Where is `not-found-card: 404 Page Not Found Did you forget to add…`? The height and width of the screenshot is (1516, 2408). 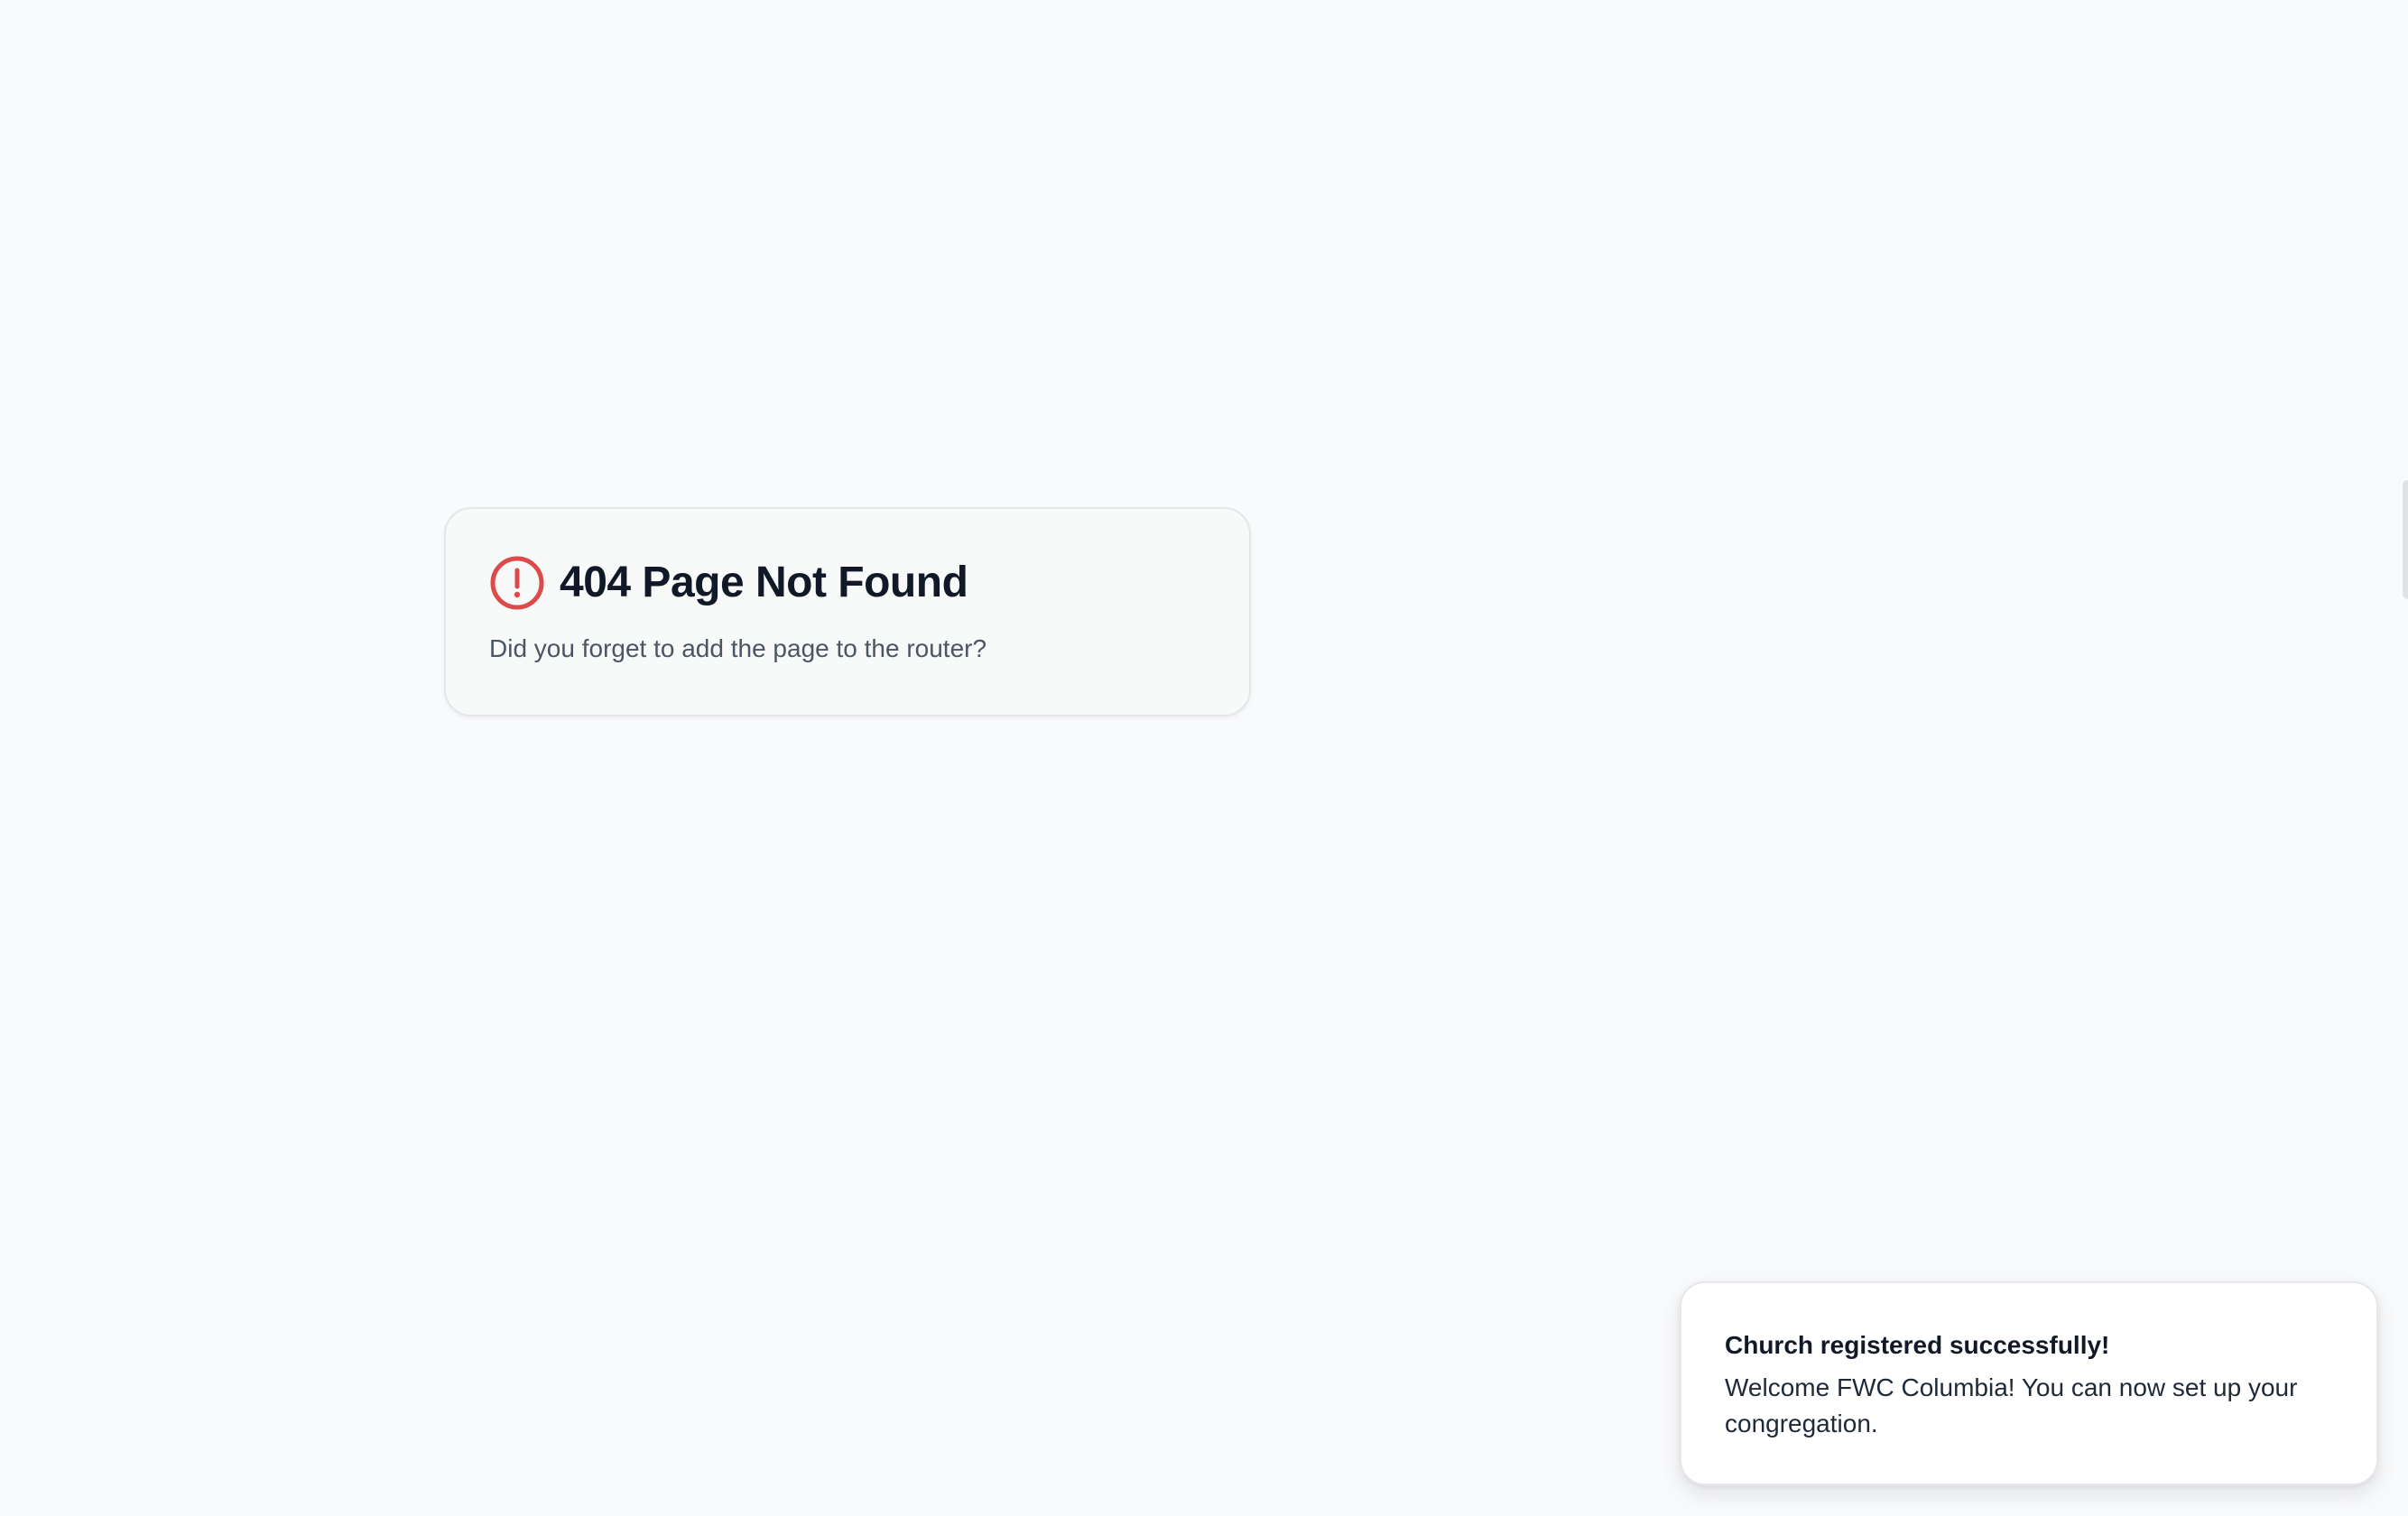
not-found-card: 404 Page Not Found Did you forget to add… is located at coordinates (847, 611).